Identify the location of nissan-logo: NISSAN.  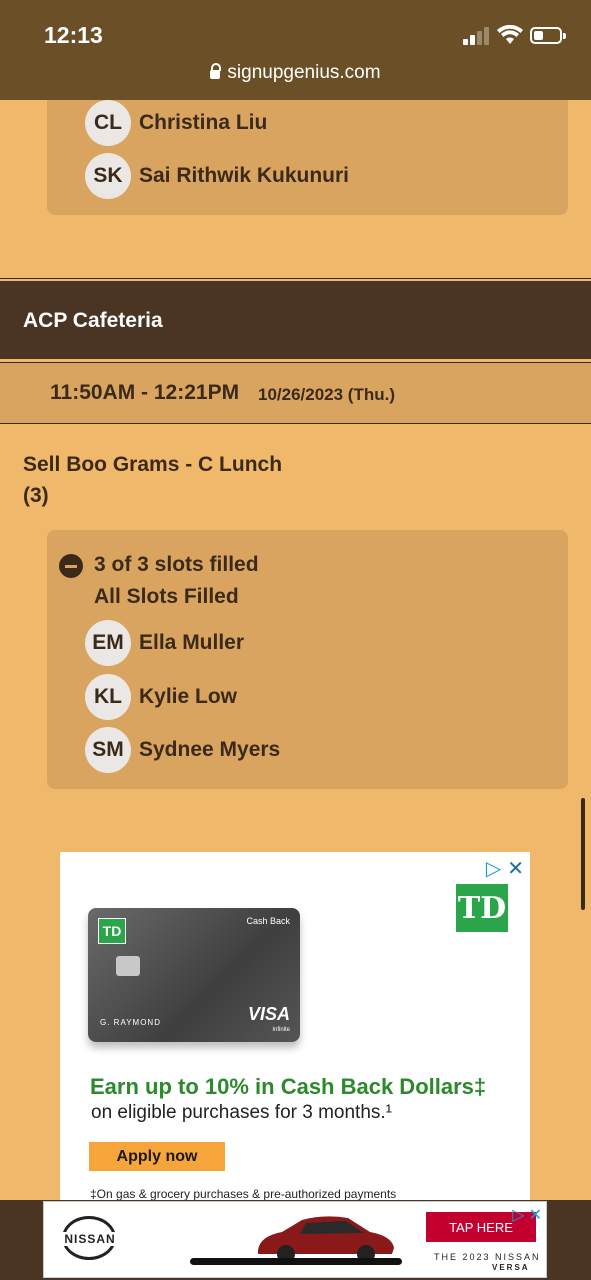
(90, 1239).